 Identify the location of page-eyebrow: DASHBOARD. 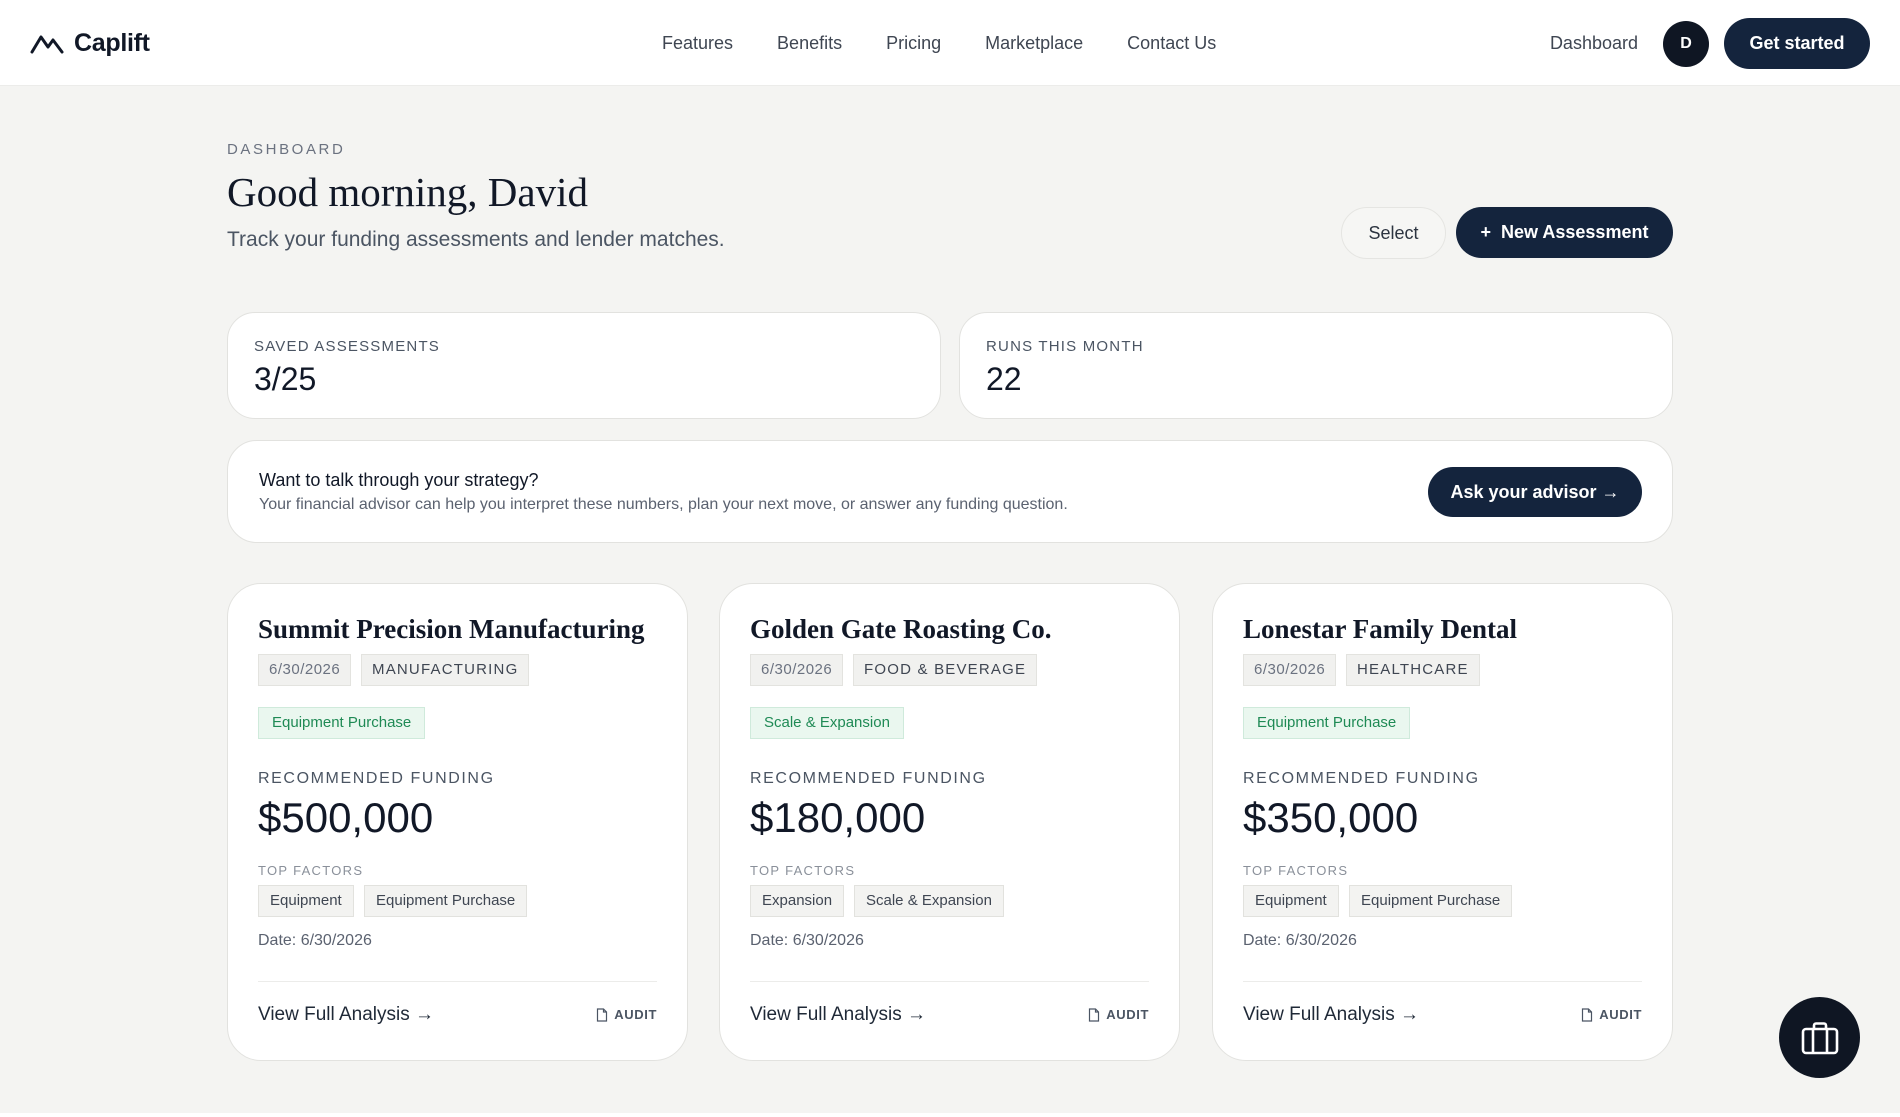
(286, 149).